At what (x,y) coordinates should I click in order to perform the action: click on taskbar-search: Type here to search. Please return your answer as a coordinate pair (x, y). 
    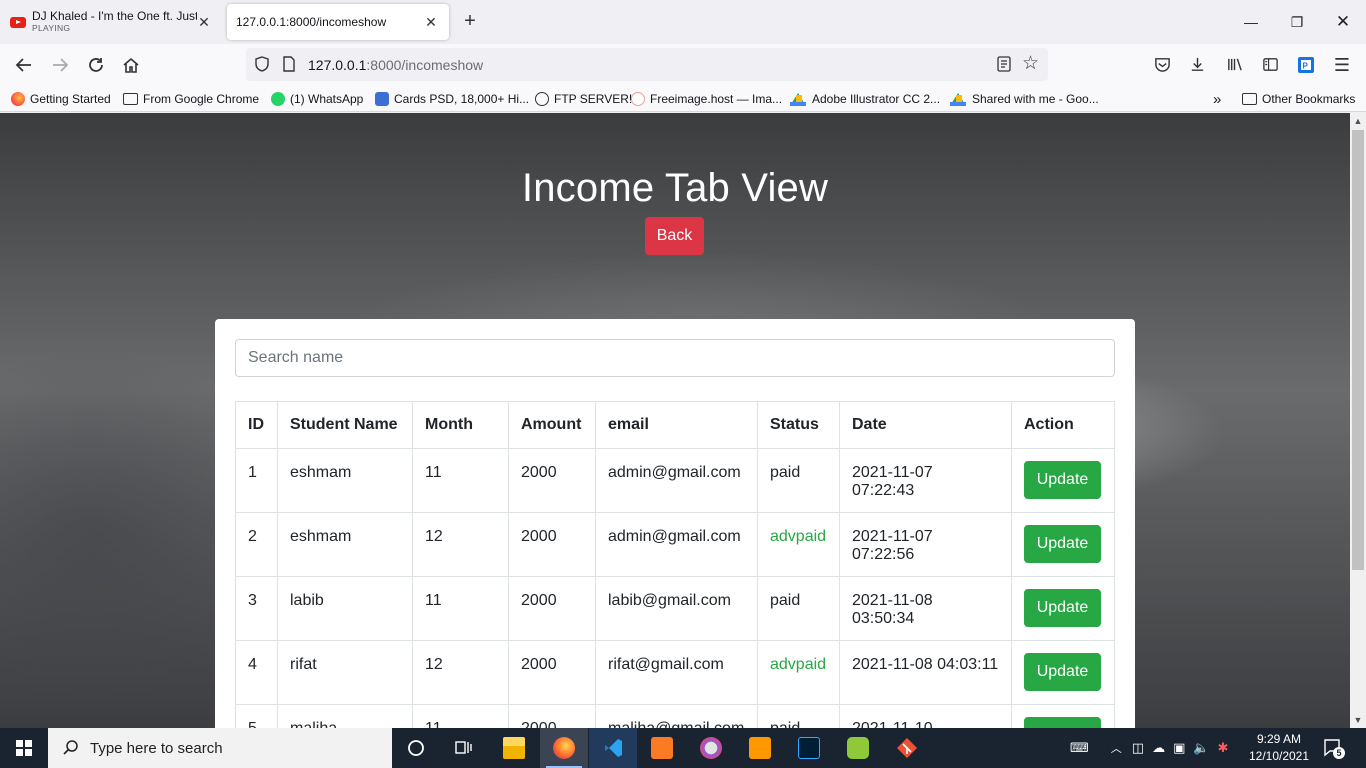
    Looking at the image, I should click on (220, 748).